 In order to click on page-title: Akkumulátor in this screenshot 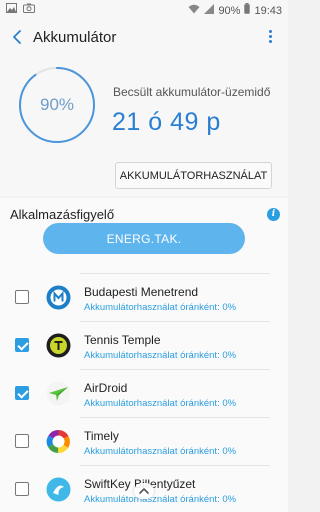, I will do `click(75, 37)`.